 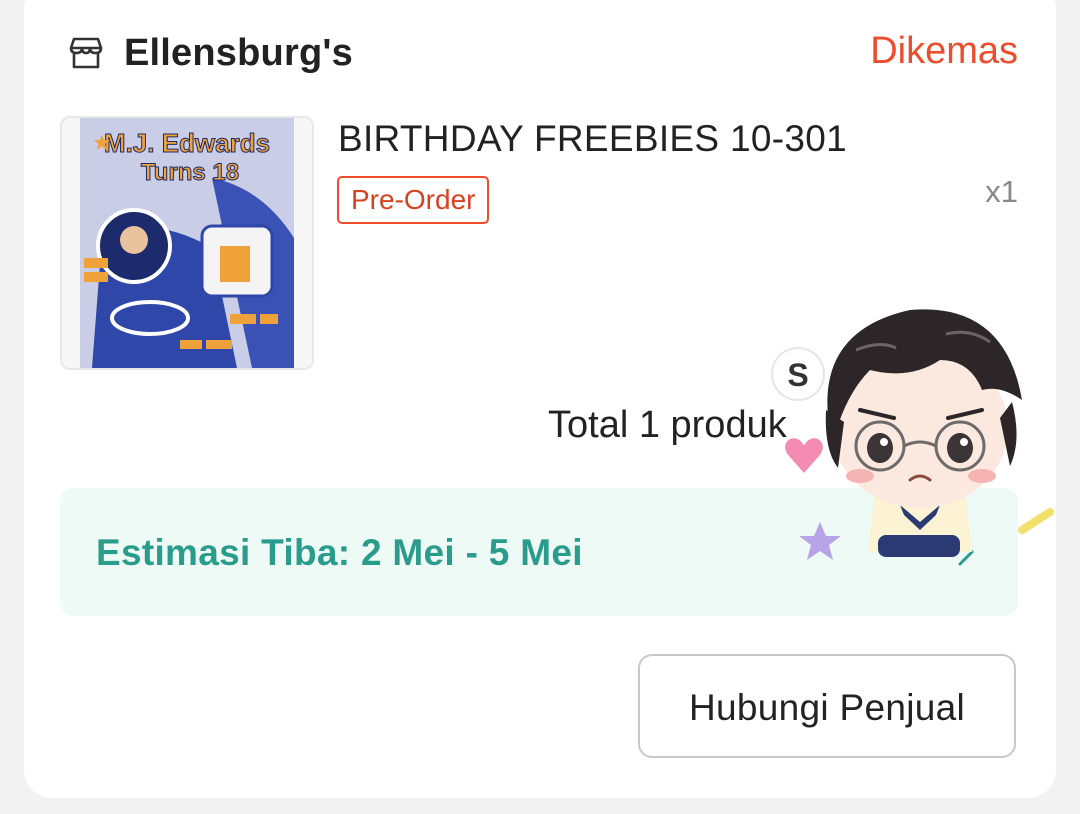 I want to click on product-quantity: x1, so click(x=1001, y=191).